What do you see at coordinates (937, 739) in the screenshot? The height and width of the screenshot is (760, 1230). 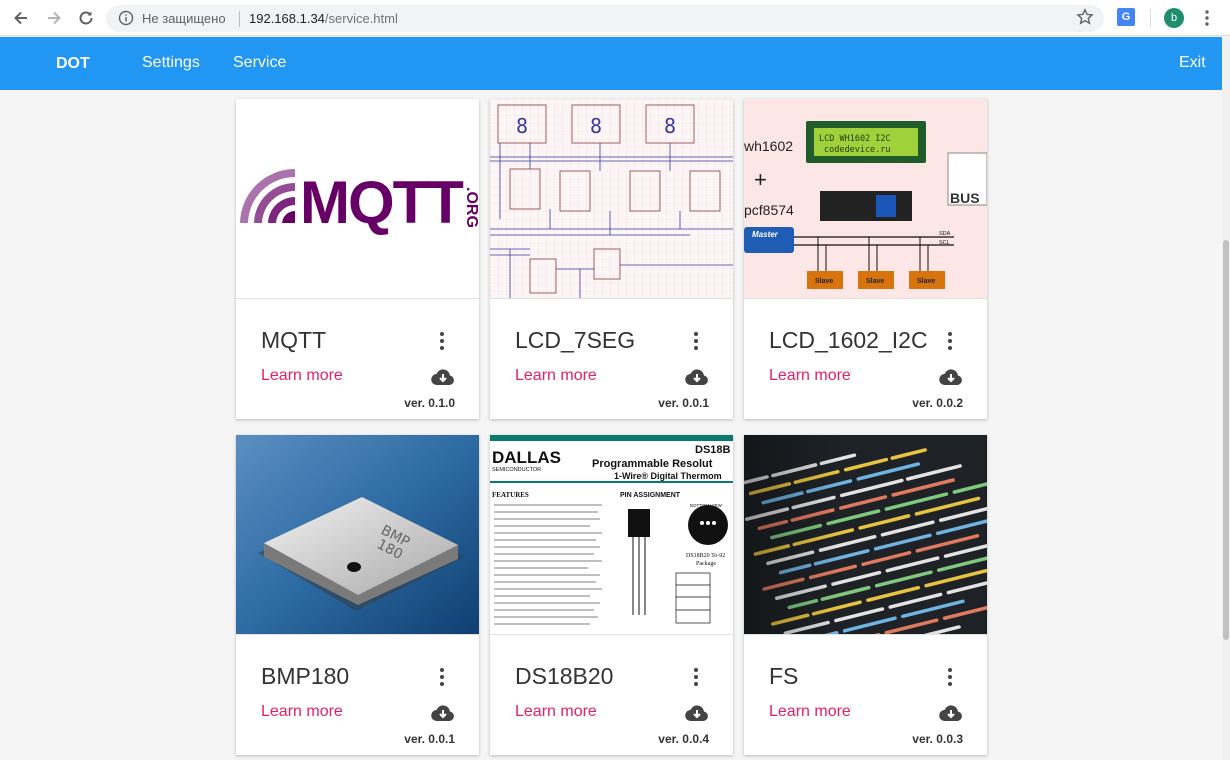 I see `version-label: ver. 0.0.3` at bounding box center [937, 739].